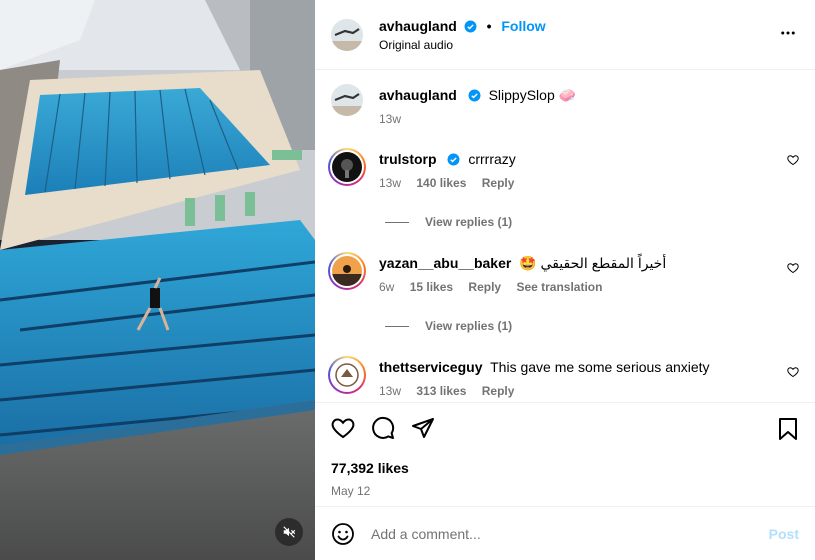 This screenshot has width=815, height=560. What do you see at coordinates (565, 112) in the screenshot?
I see `caption-row: avhaugland SlippySlop 🧼 13w` at bounding box center [565, 112].